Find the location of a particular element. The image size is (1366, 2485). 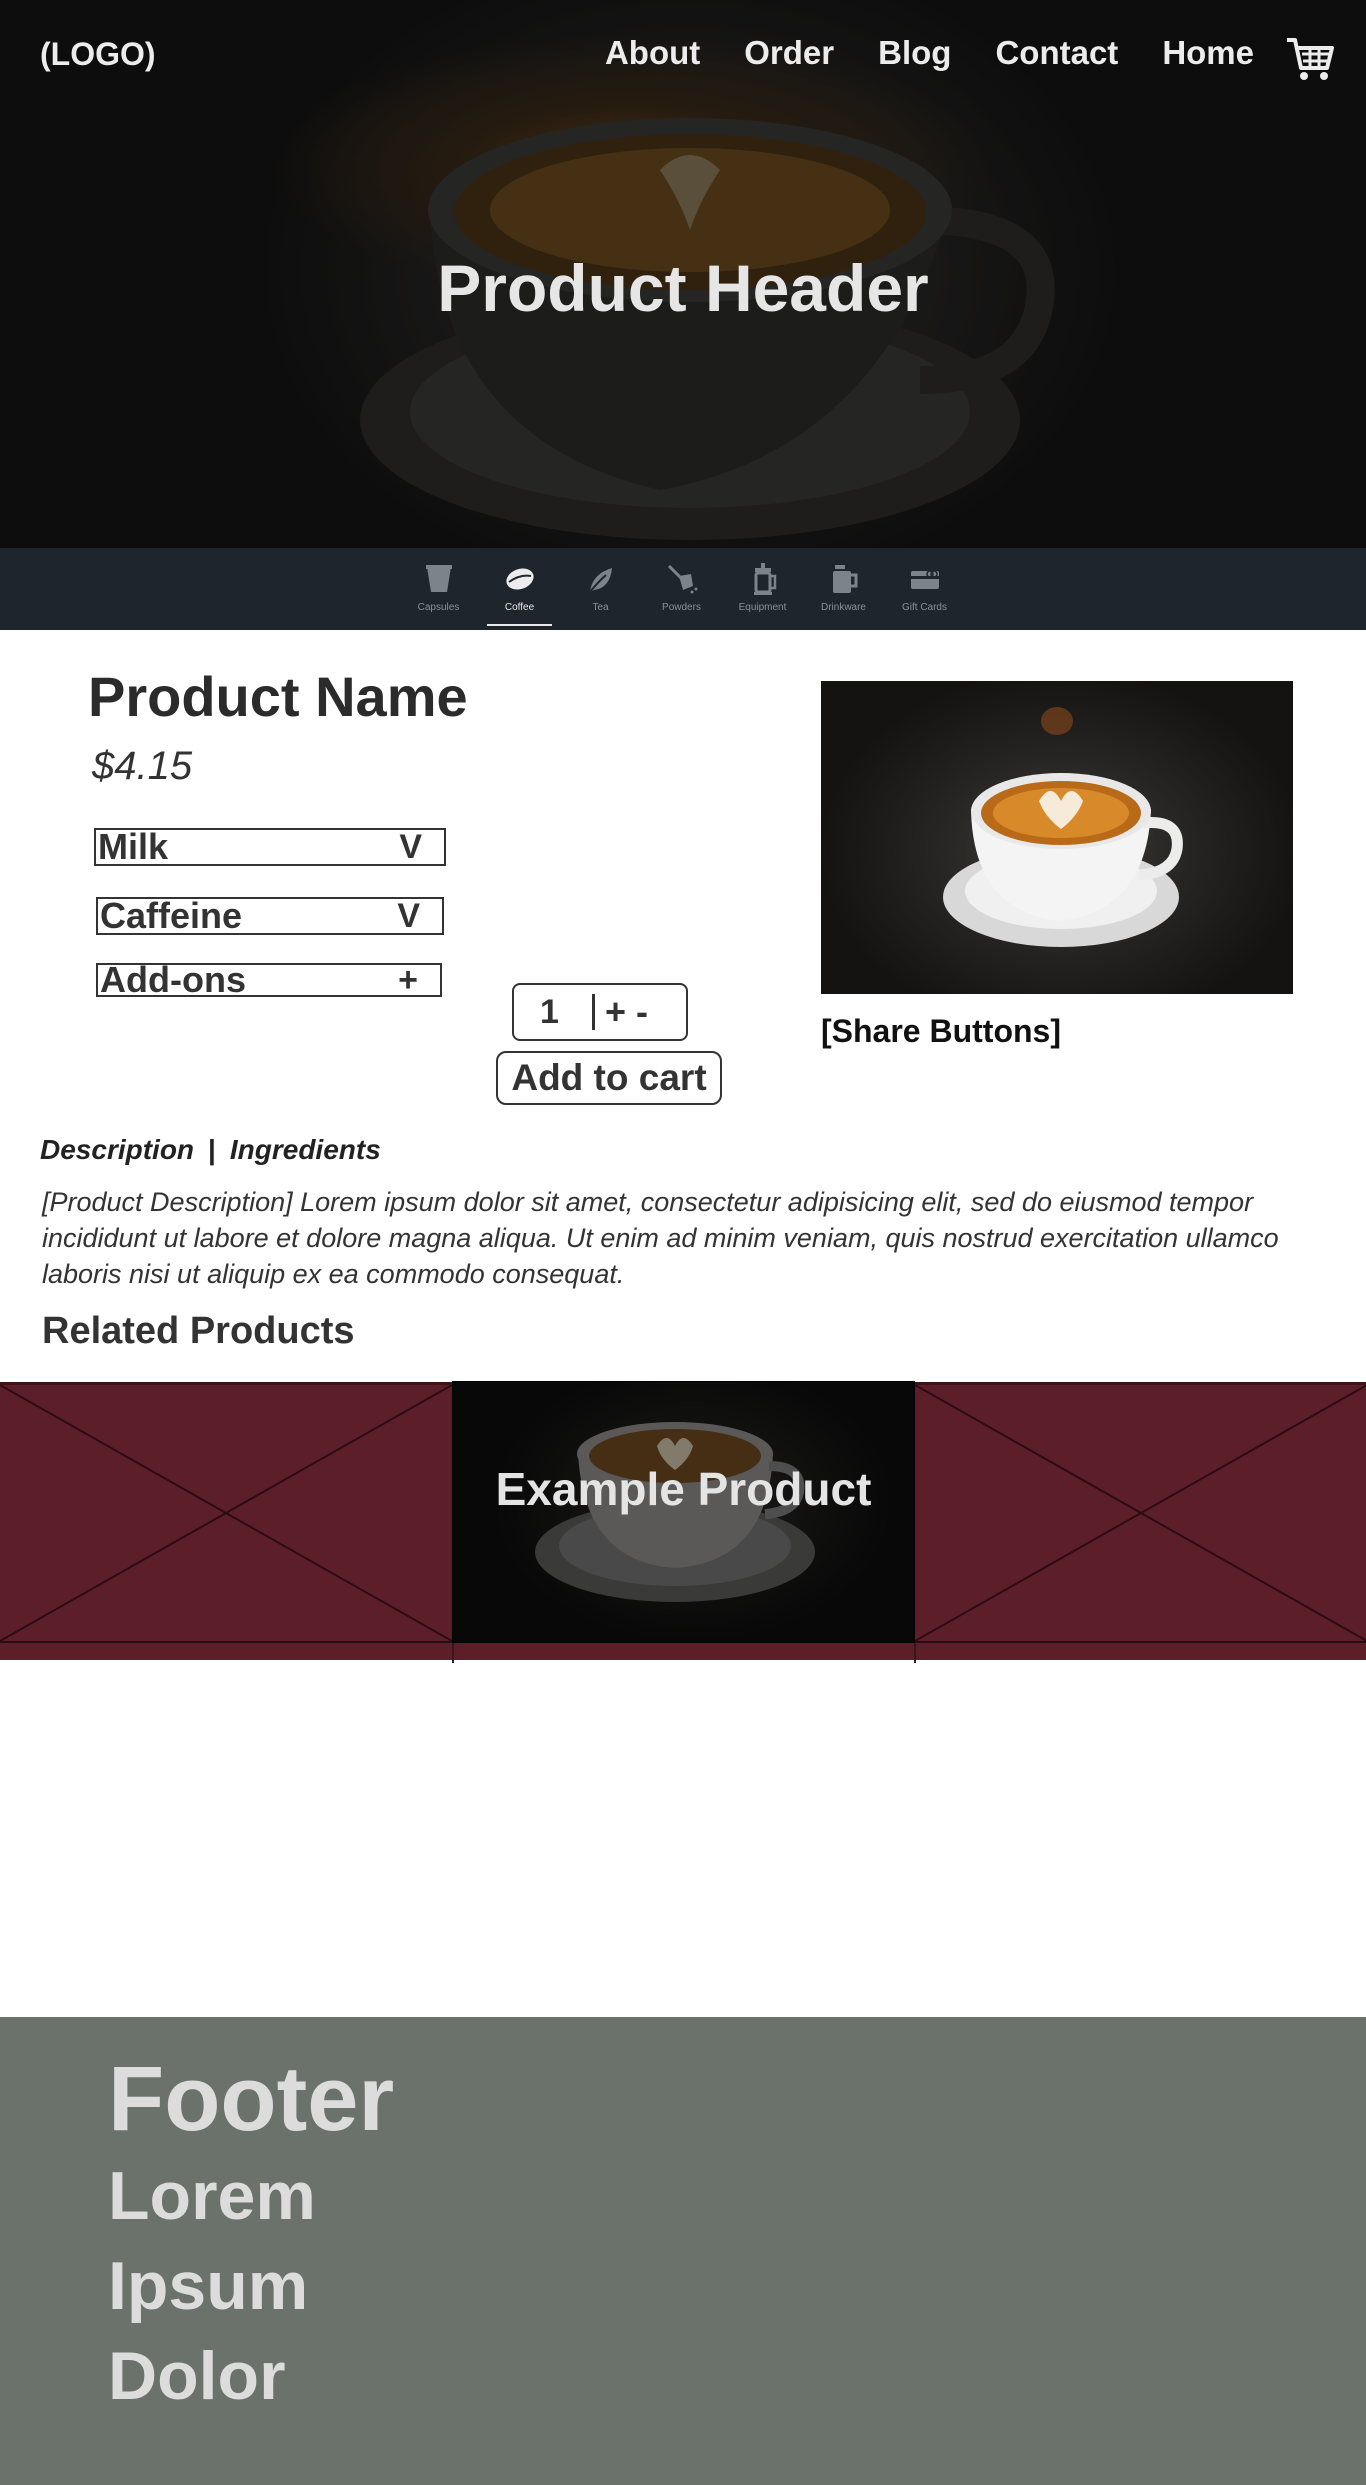

hero-title: Product Header is located at coordinates (683, 288).